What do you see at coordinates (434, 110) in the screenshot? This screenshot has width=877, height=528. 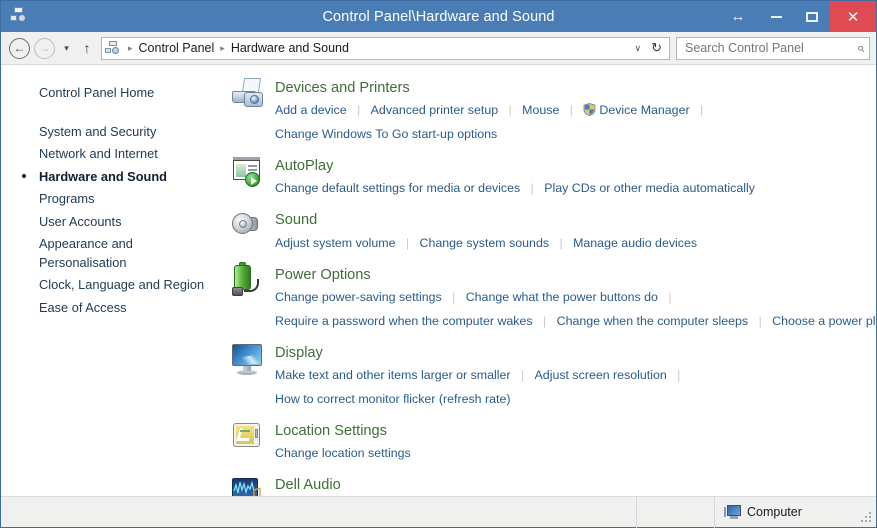 I see `link-advanced-printer-setup: Advanced printer setup` at bounding box center [434, 110].